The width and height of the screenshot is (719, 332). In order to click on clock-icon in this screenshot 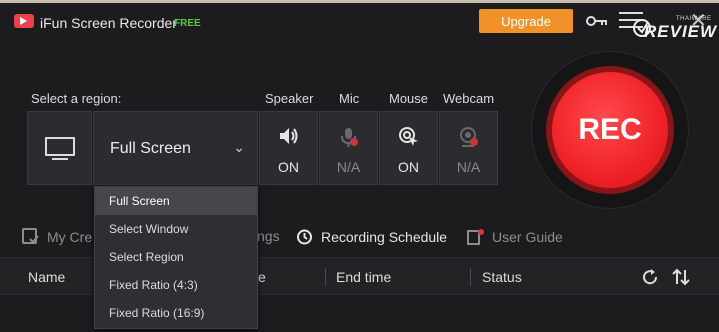, I will do `click(304, 237)`.